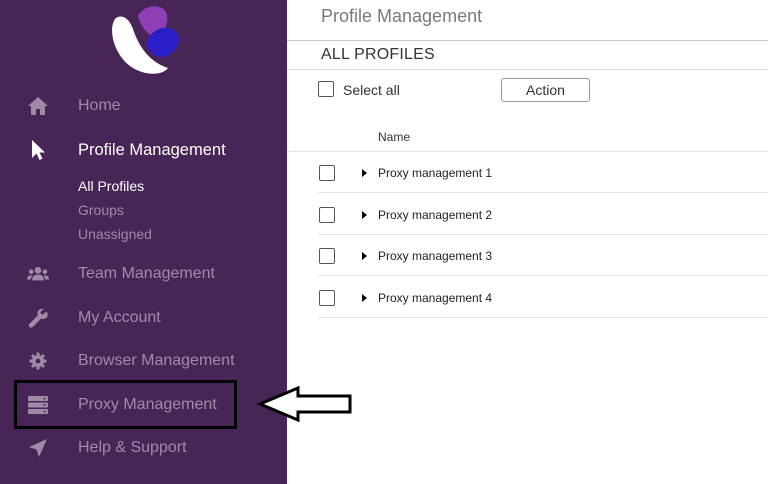  What do you see at coordinates (156, 360) in the screenshot?
I see `sidebar-item-label: Browser Management` at bounding box center [156, 360].